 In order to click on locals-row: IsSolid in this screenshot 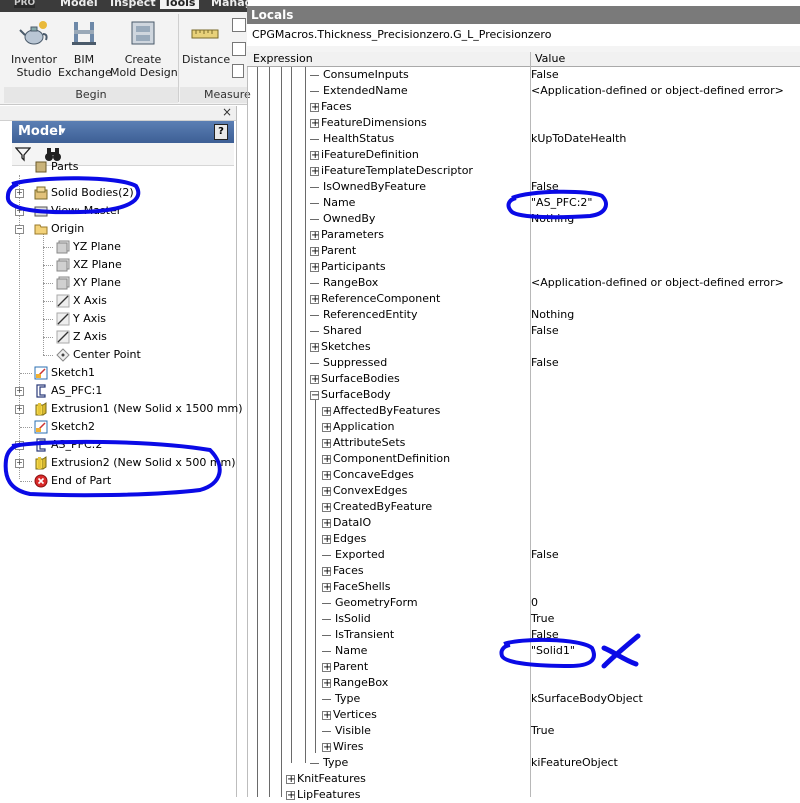, I will do `click(346, 619)`.